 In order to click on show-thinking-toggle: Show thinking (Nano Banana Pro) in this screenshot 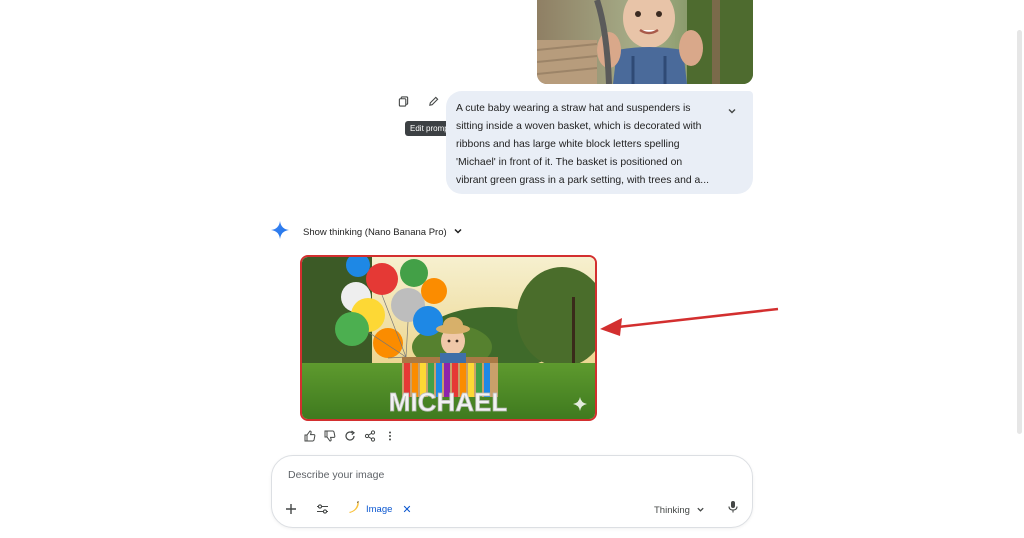, I will do `click(383, 232)`.